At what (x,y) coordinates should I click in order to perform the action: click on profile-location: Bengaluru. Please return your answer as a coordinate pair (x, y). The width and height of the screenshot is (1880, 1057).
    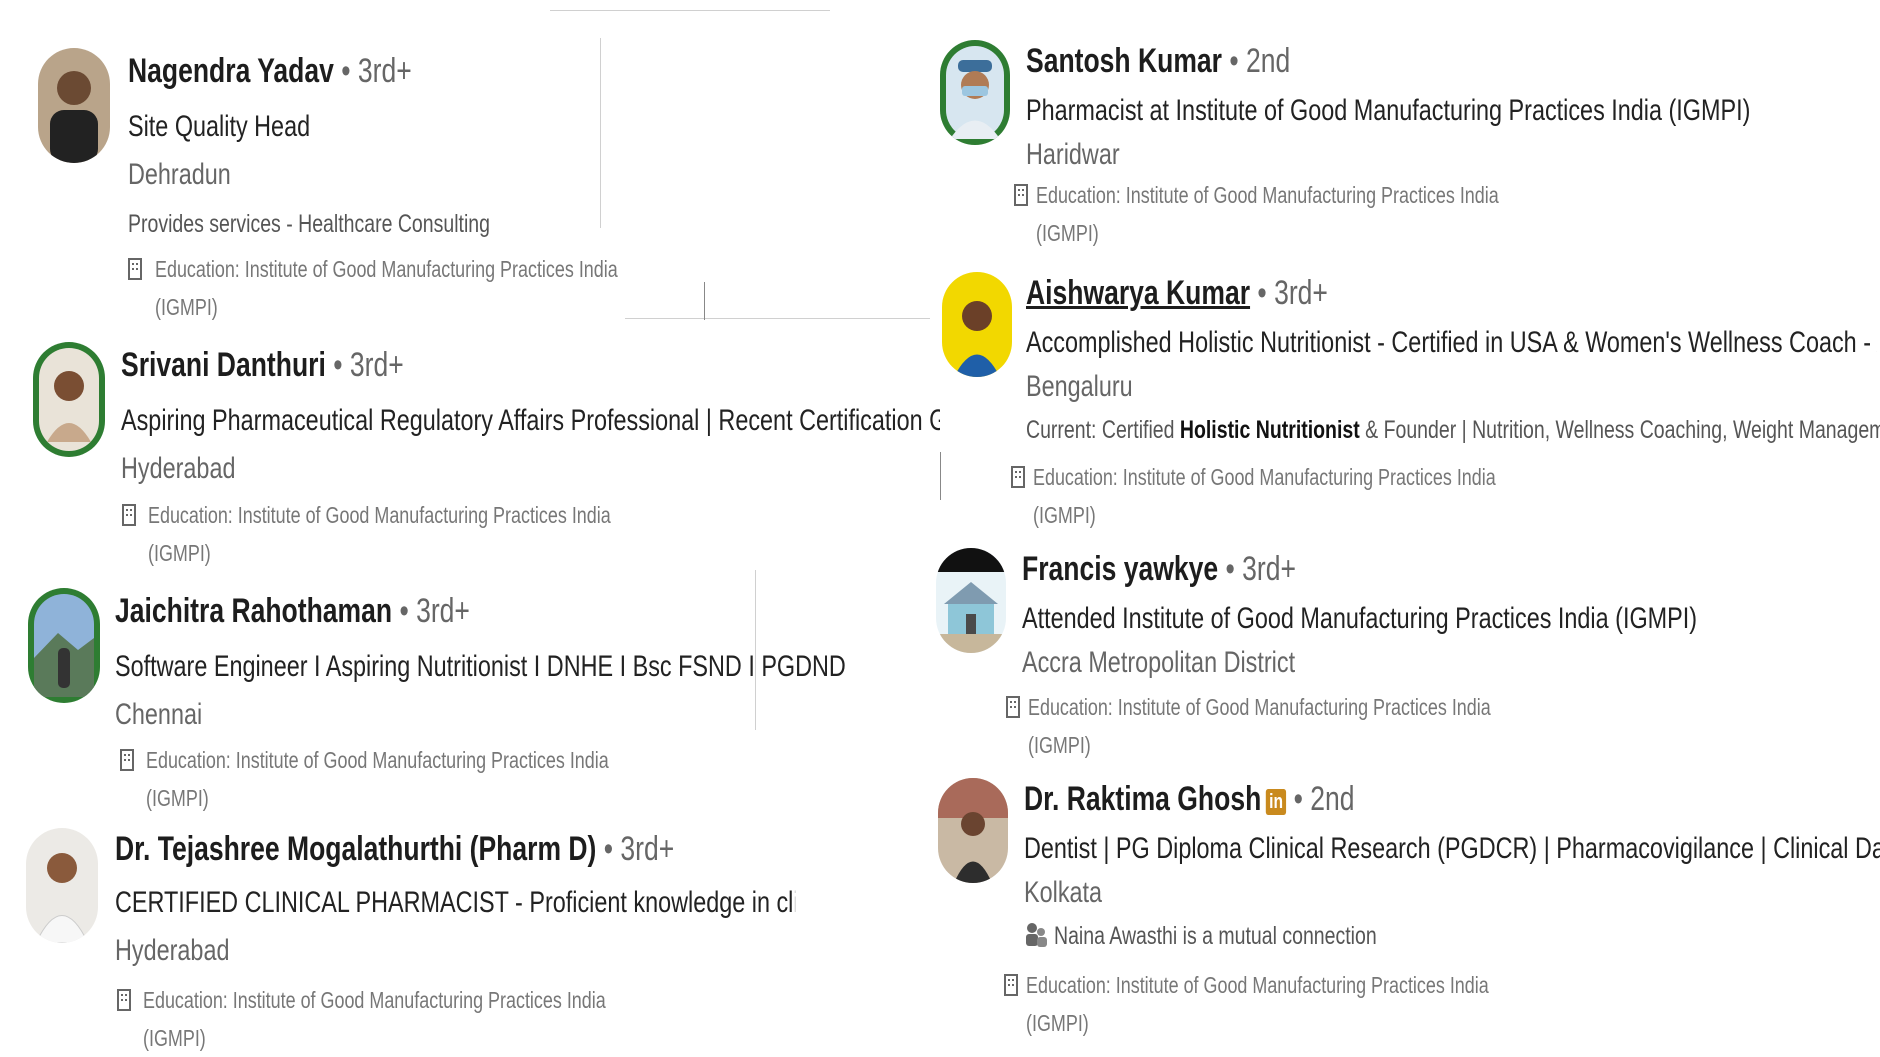
    Looking at the image, I should click on (1079, 386).